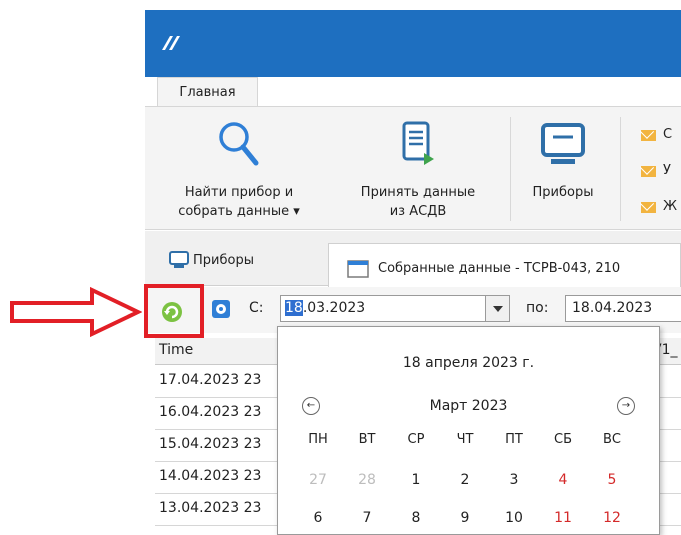  What do you see at coordinates (318, 518) in the screenshot?
I see `calendar-day: 6` at bounding box center [318, 518].